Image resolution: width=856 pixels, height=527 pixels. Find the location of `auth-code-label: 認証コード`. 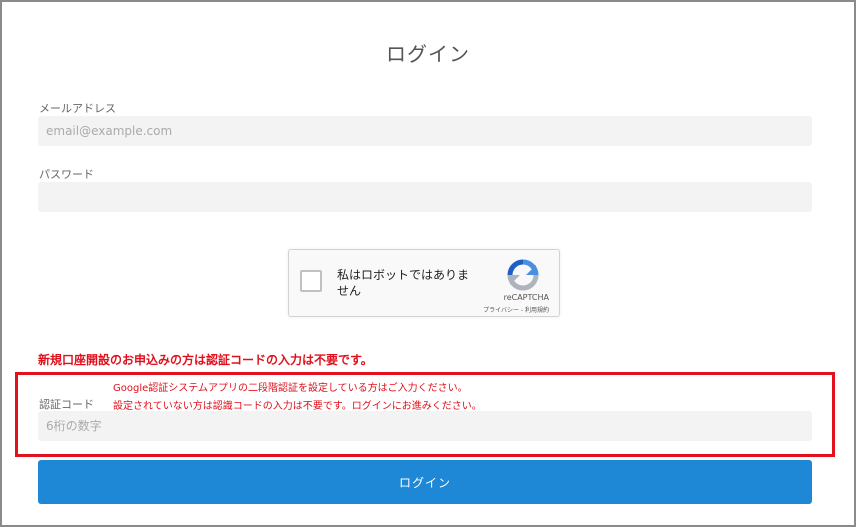

auth-code-label: 認証コード is located at coordinates (66, 404).